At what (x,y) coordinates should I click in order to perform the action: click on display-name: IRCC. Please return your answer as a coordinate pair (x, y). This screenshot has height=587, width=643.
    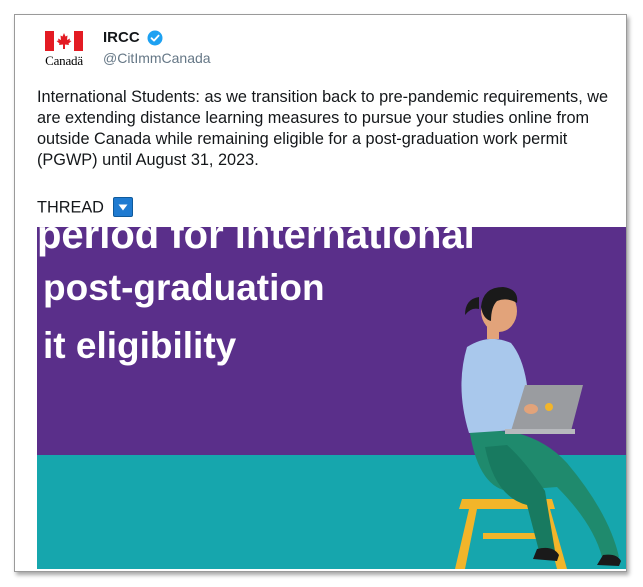
    Looking at the image, I should click on (121, 37).